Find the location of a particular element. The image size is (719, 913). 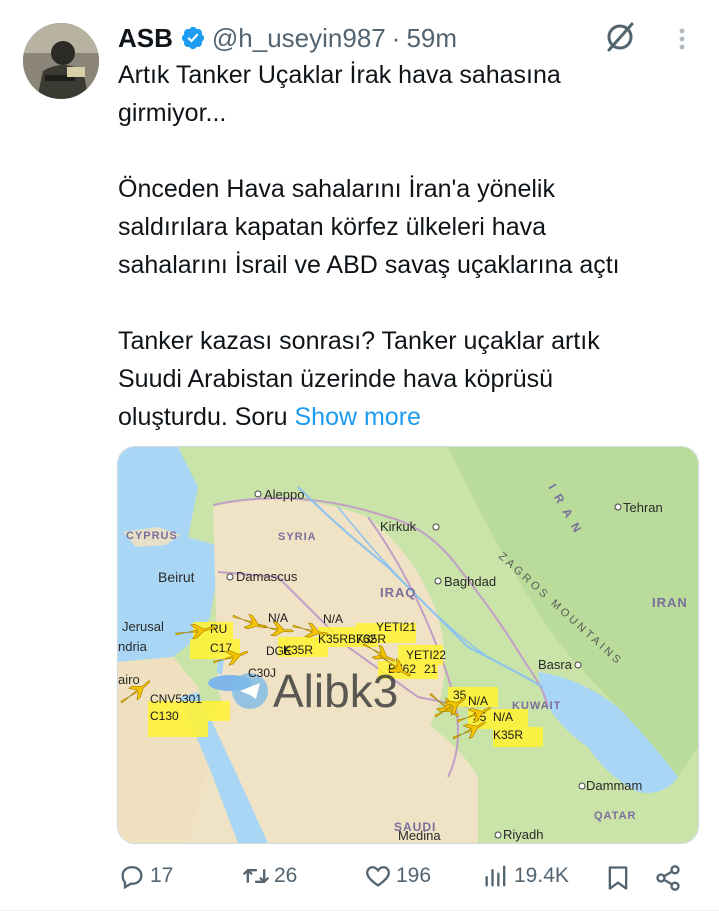

text-line: saldırılara kapatan körfez ülkeleri hava is located at coordinates (332, 227).